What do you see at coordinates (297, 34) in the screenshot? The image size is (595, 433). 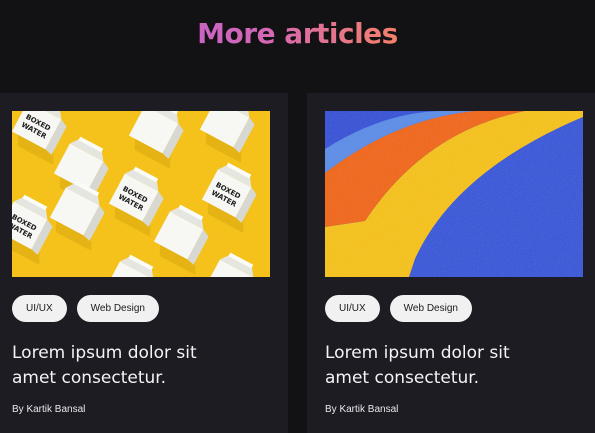 I see `section-title: More articles` at bounding box center [297, 34].